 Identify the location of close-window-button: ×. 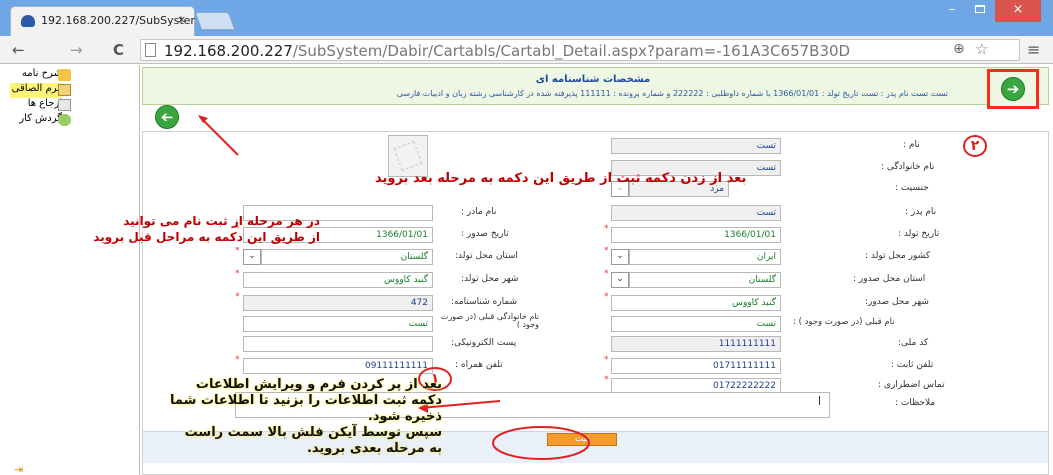
(1018, 11).